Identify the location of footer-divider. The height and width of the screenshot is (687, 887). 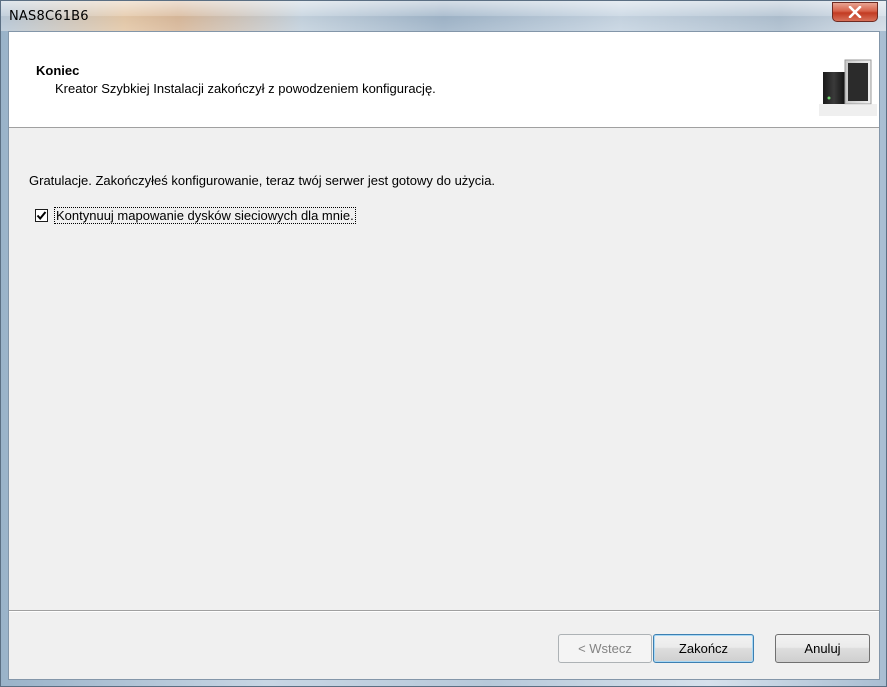
(444, 611).